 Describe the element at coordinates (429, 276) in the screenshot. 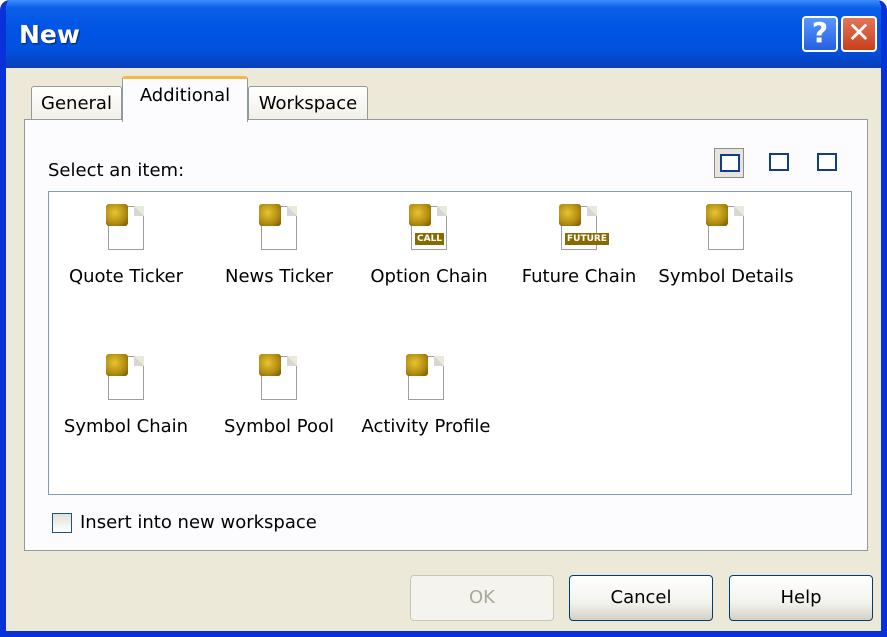

I see `item-label: Option Chain` at that location.